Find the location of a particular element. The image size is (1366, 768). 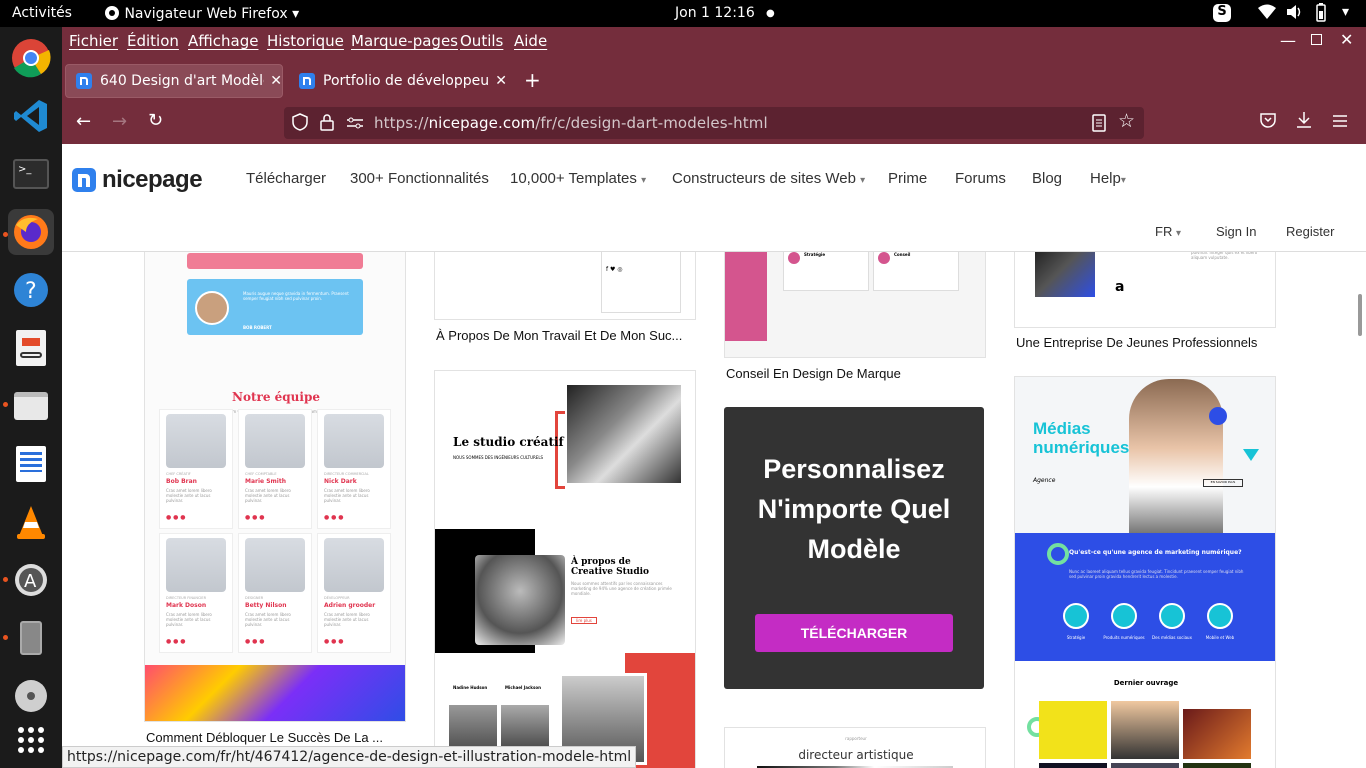

logo-text: nicepage is located at coordinates (152, 180).